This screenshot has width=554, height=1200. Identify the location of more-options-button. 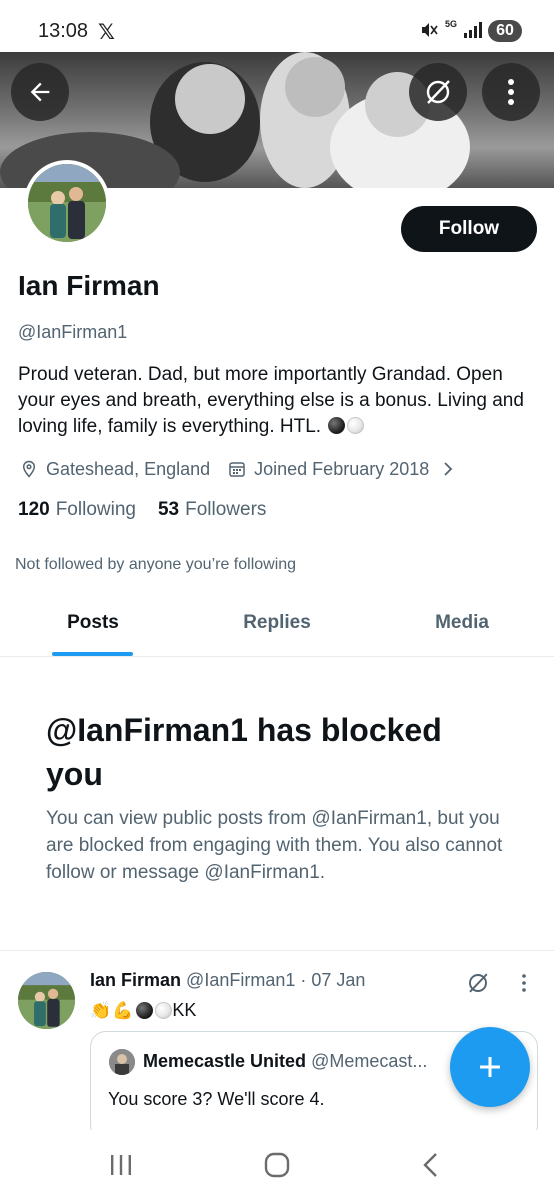
(511, 92).